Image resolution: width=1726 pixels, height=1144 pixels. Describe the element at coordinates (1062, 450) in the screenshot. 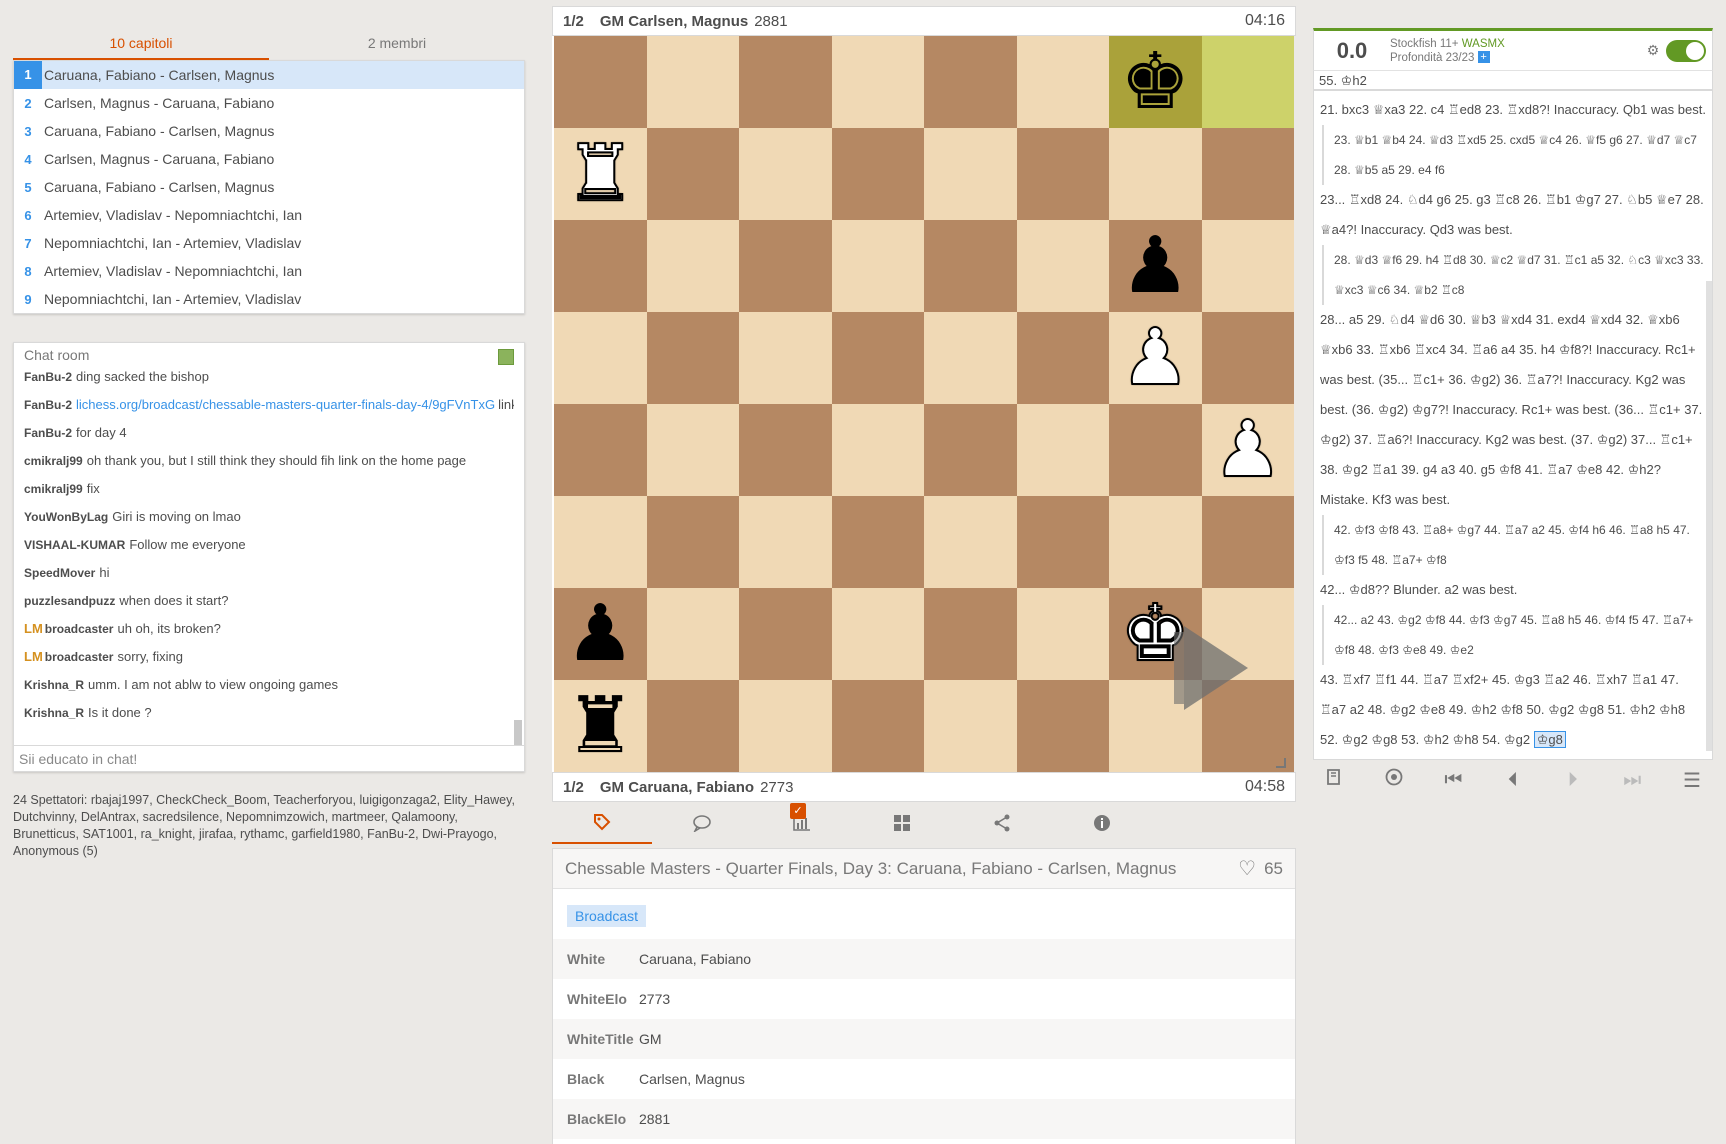

I see `square-f4` at that location.